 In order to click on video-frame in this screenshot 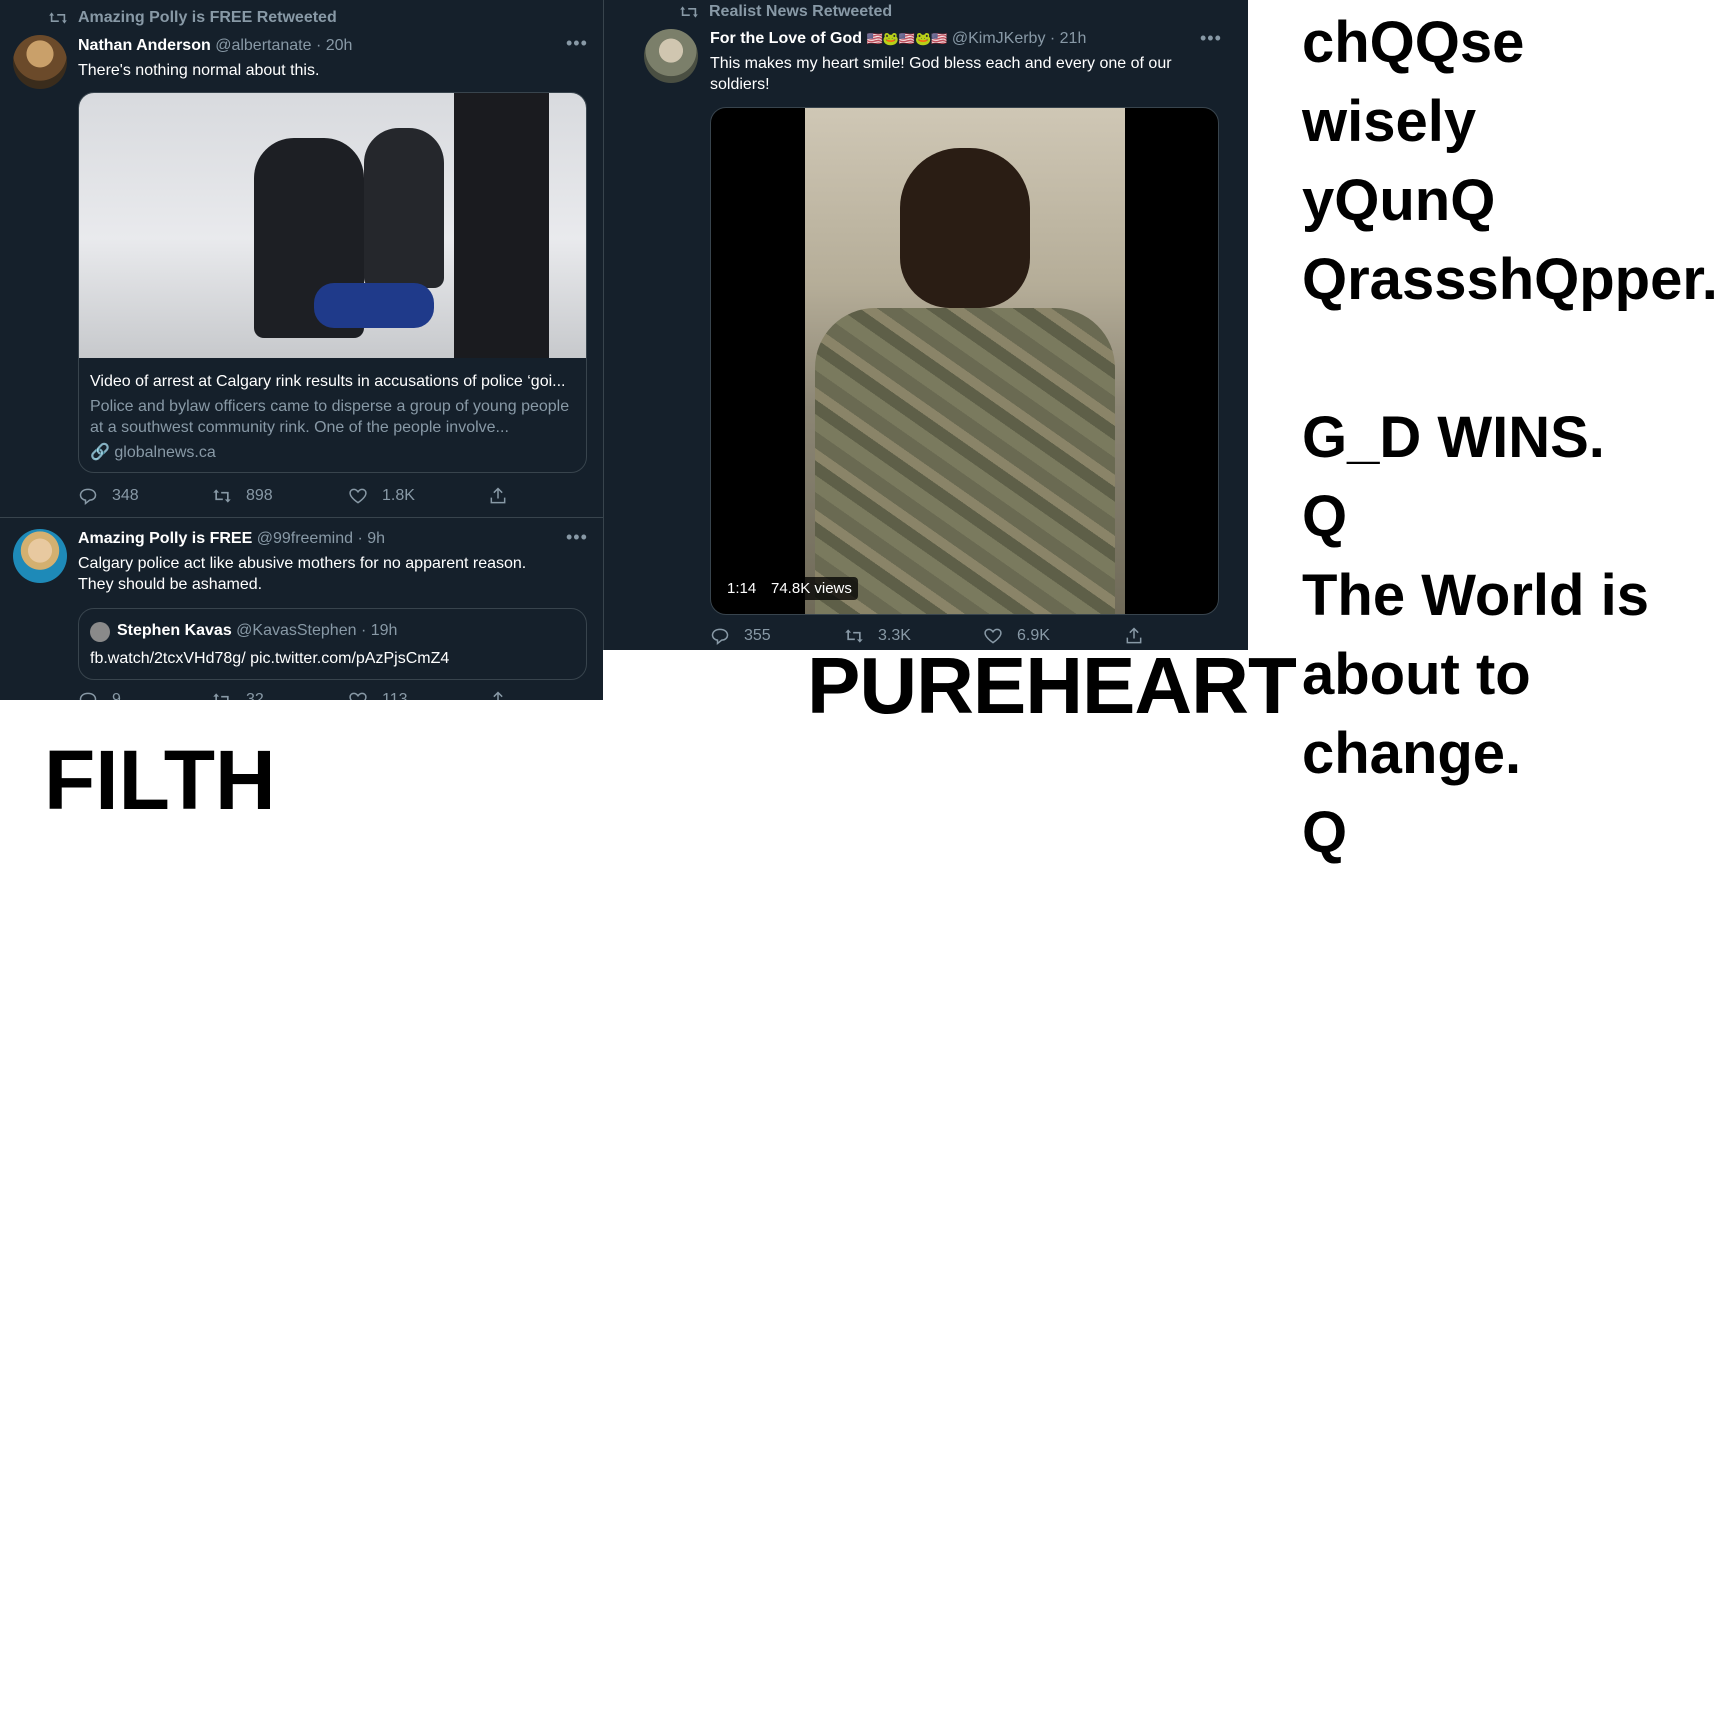, I will do `click(965, 361)`.